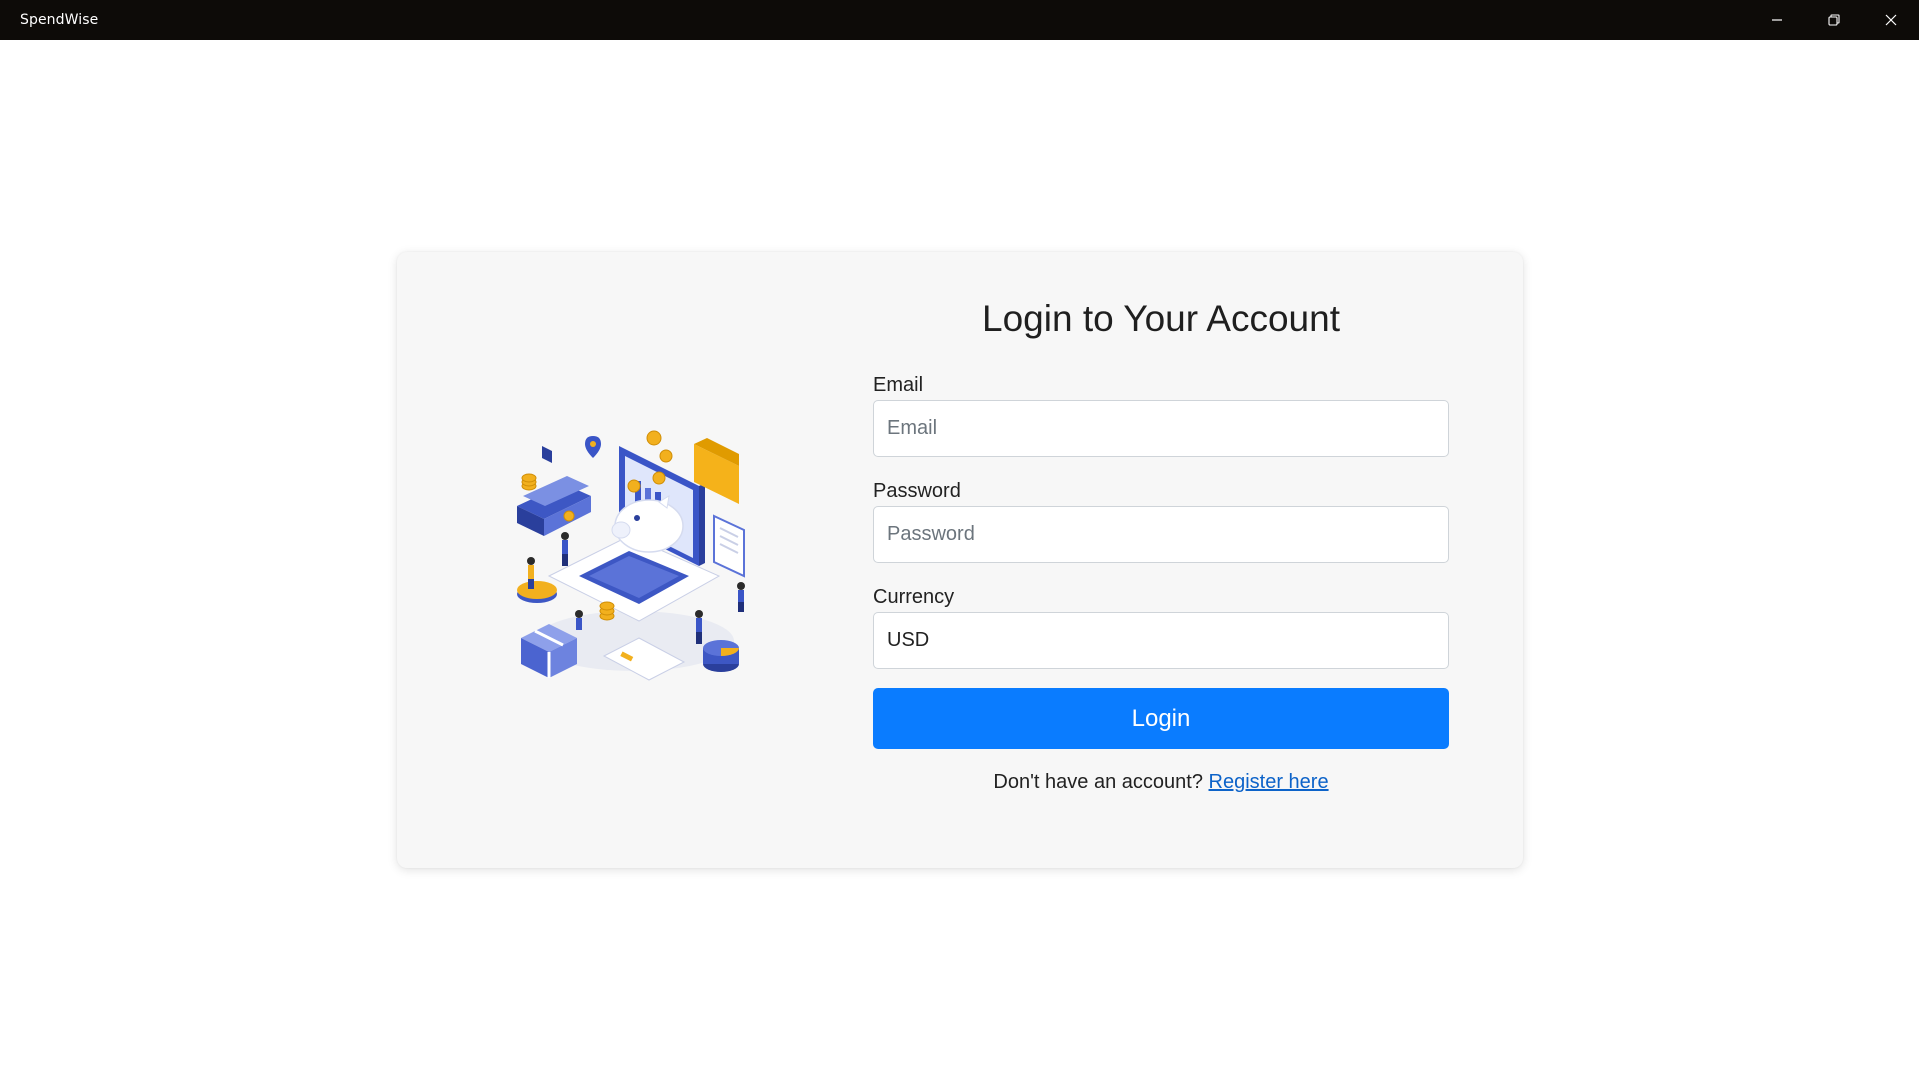 The width and height of the screenshot is (1919, 1079). What do you see at coordinates (917, 491) in the screenshot?
I see `password-label: Password` at bounding box center [917, 491].